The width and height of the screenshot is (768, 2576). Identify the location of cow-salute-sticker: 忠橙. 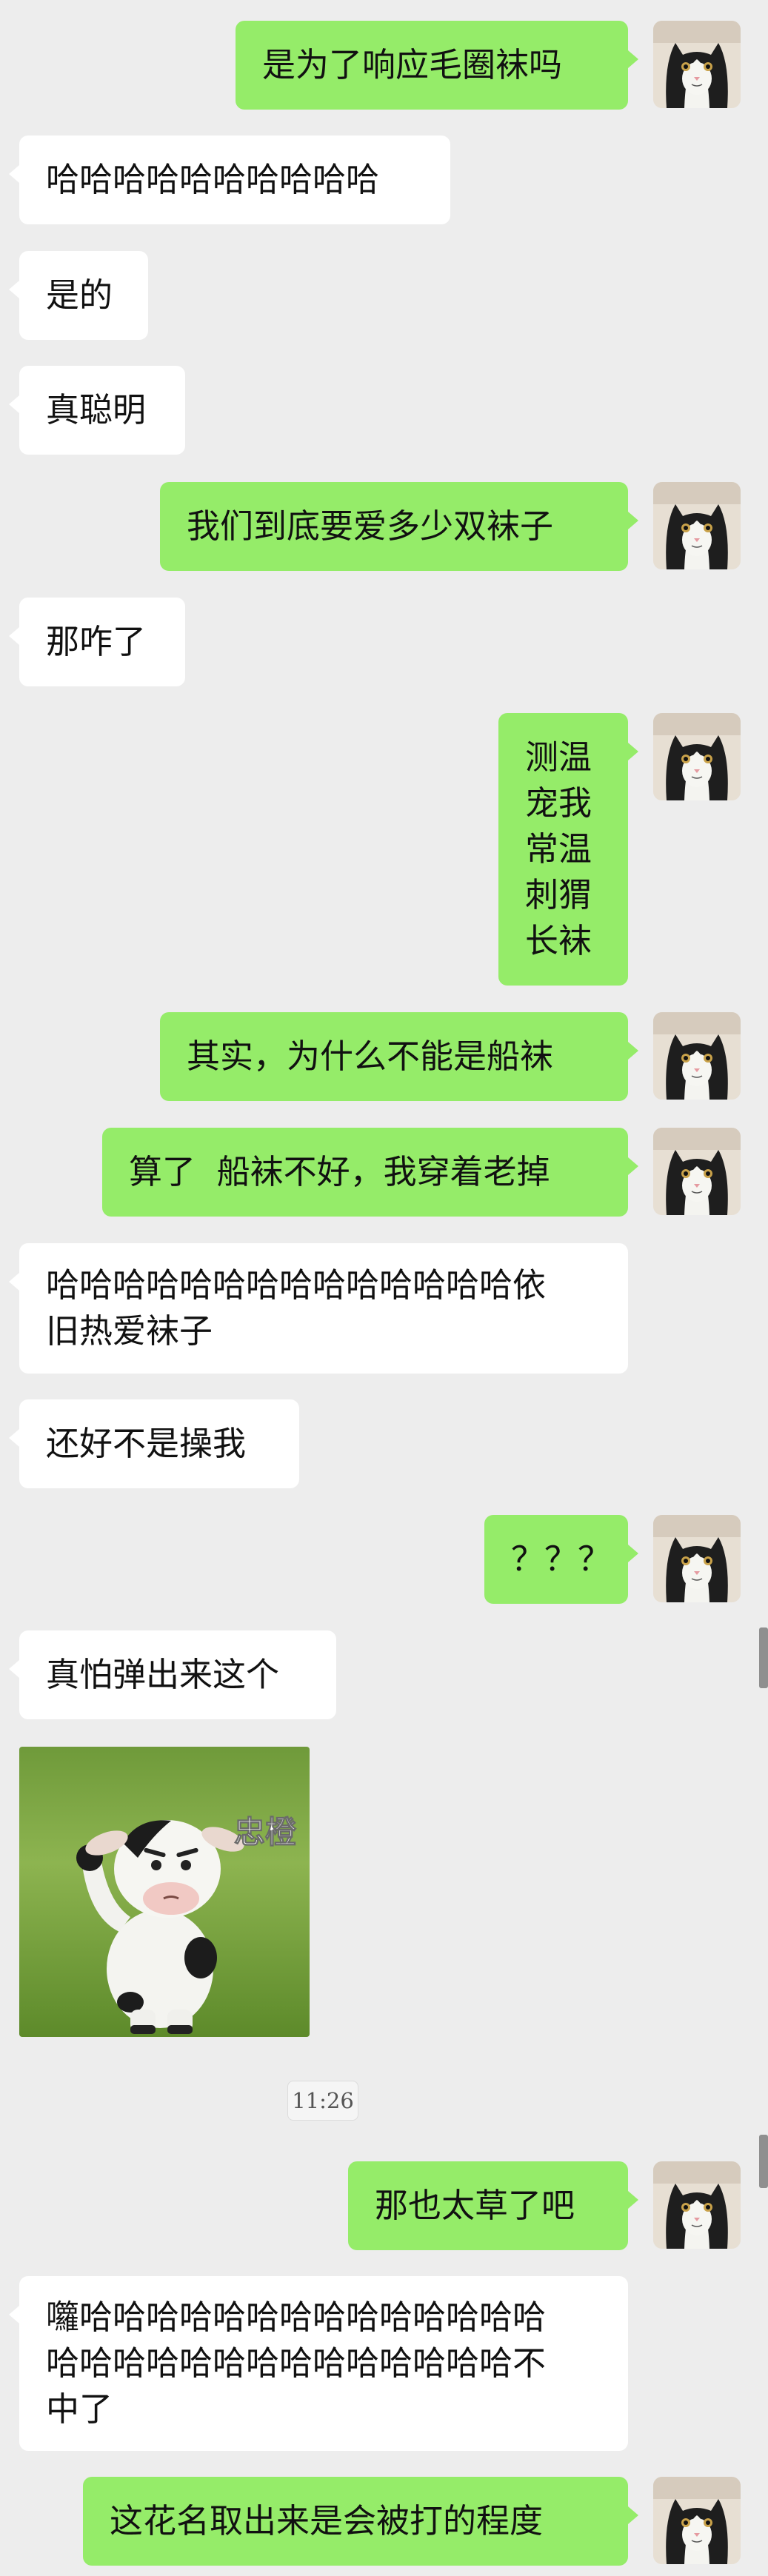
(165, 1892).